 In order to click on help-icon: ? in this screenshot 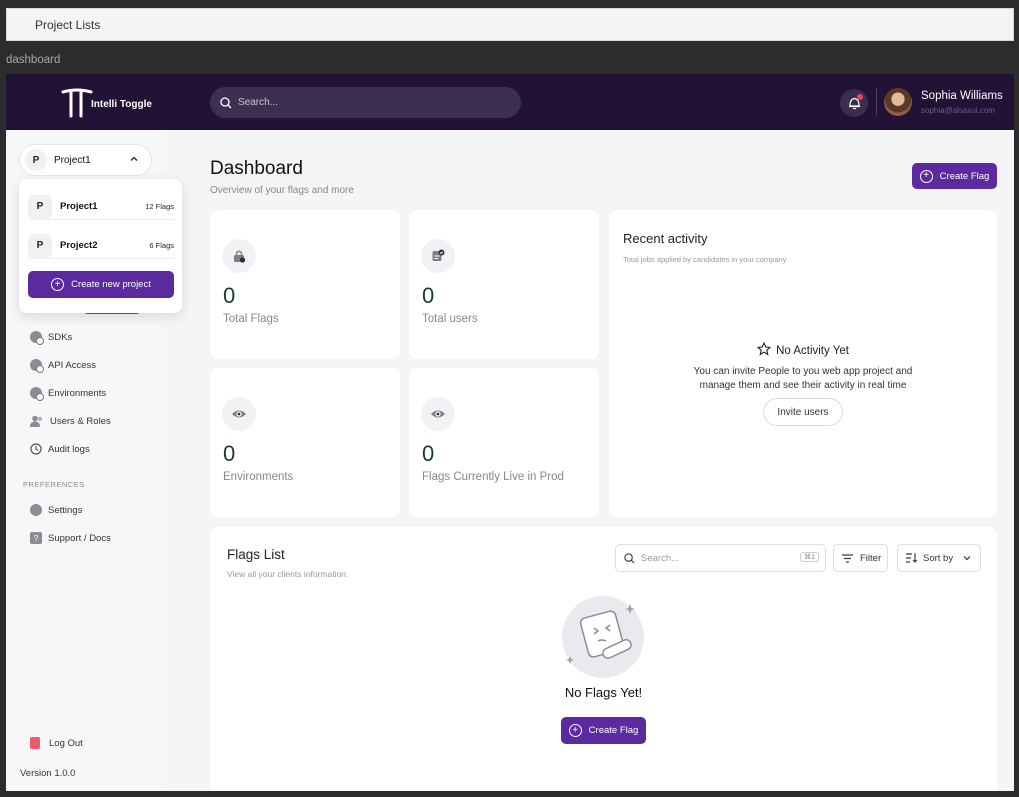, I will do `click(36, 538)`.